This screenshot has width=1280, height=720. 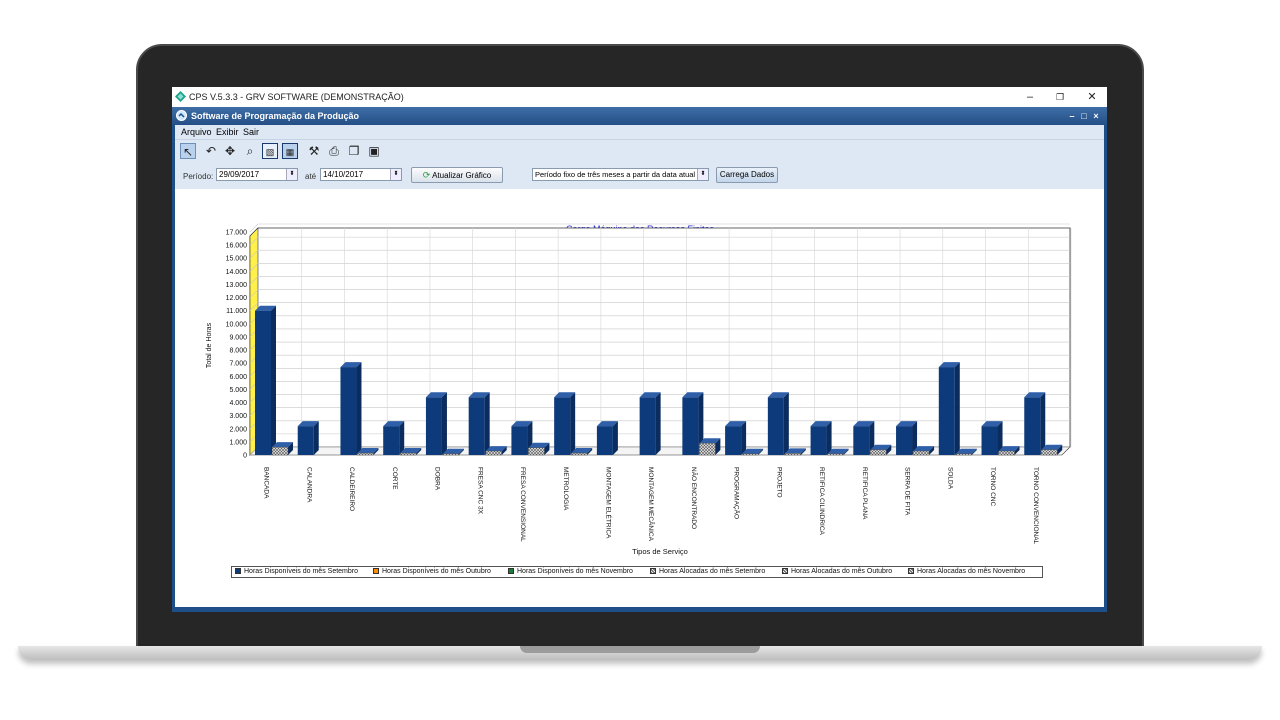 What do you see at coordinates (237, 272) in the screenshot?
I see `y-tick-label: 14.000` at bounding box center [237, 272].